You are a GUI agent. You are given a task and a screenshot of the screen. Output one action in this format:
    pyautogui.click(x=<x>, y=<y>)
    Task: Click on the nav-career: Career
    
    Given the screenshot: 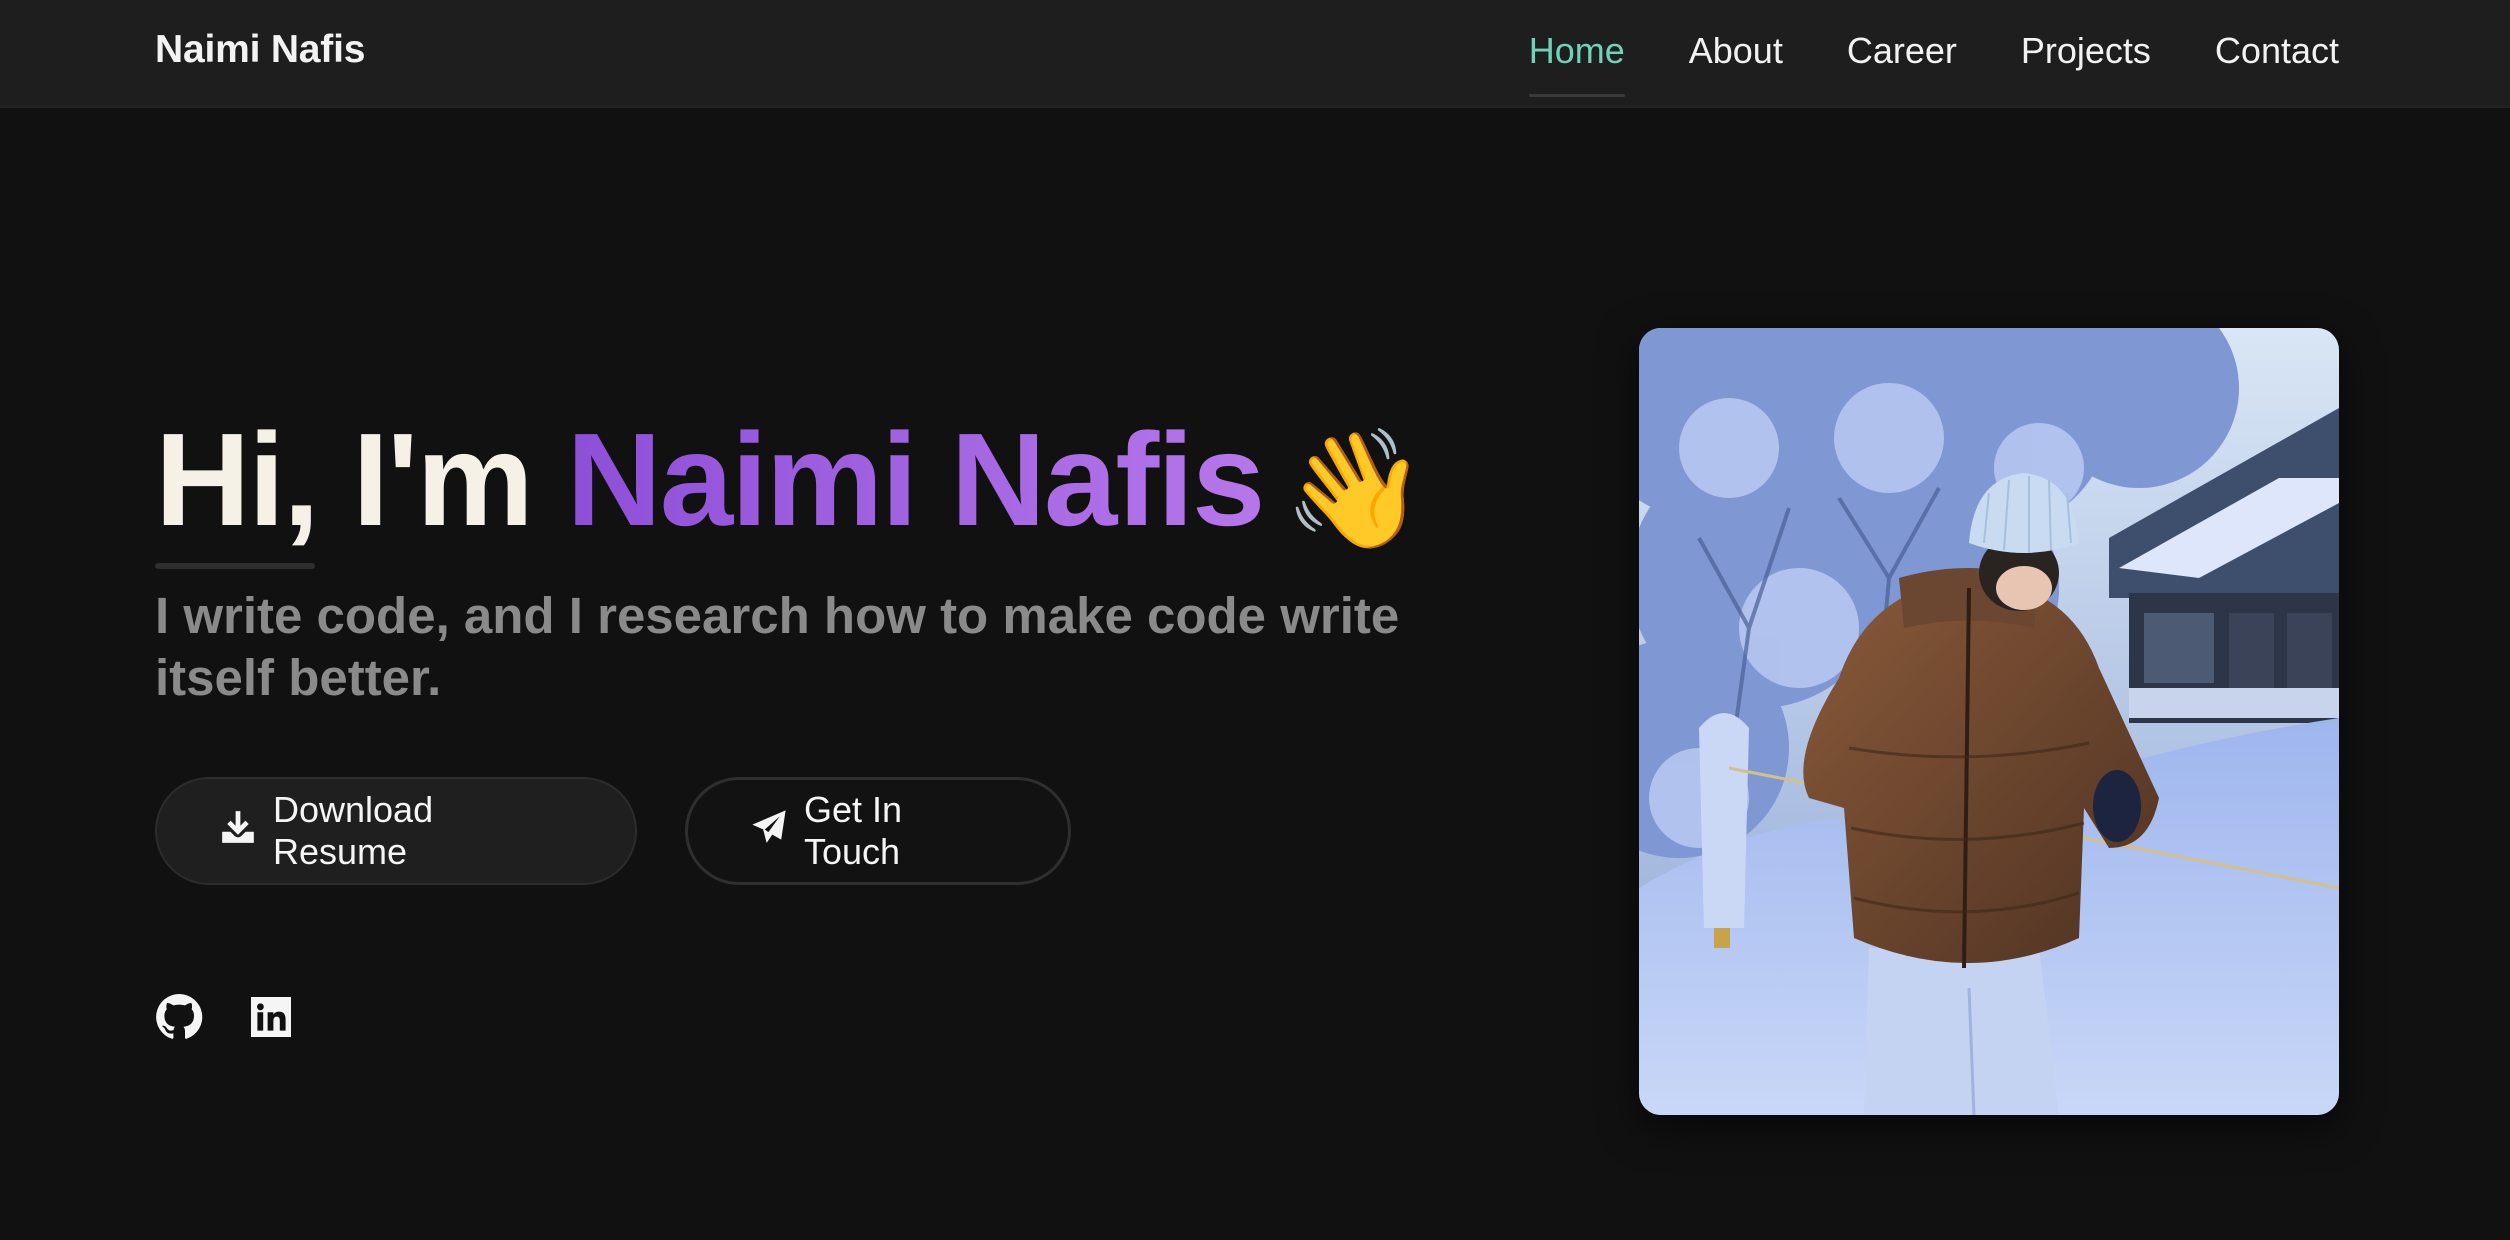 What is the action you would take?
    pyautogui.click(x=1902, y=51)
    